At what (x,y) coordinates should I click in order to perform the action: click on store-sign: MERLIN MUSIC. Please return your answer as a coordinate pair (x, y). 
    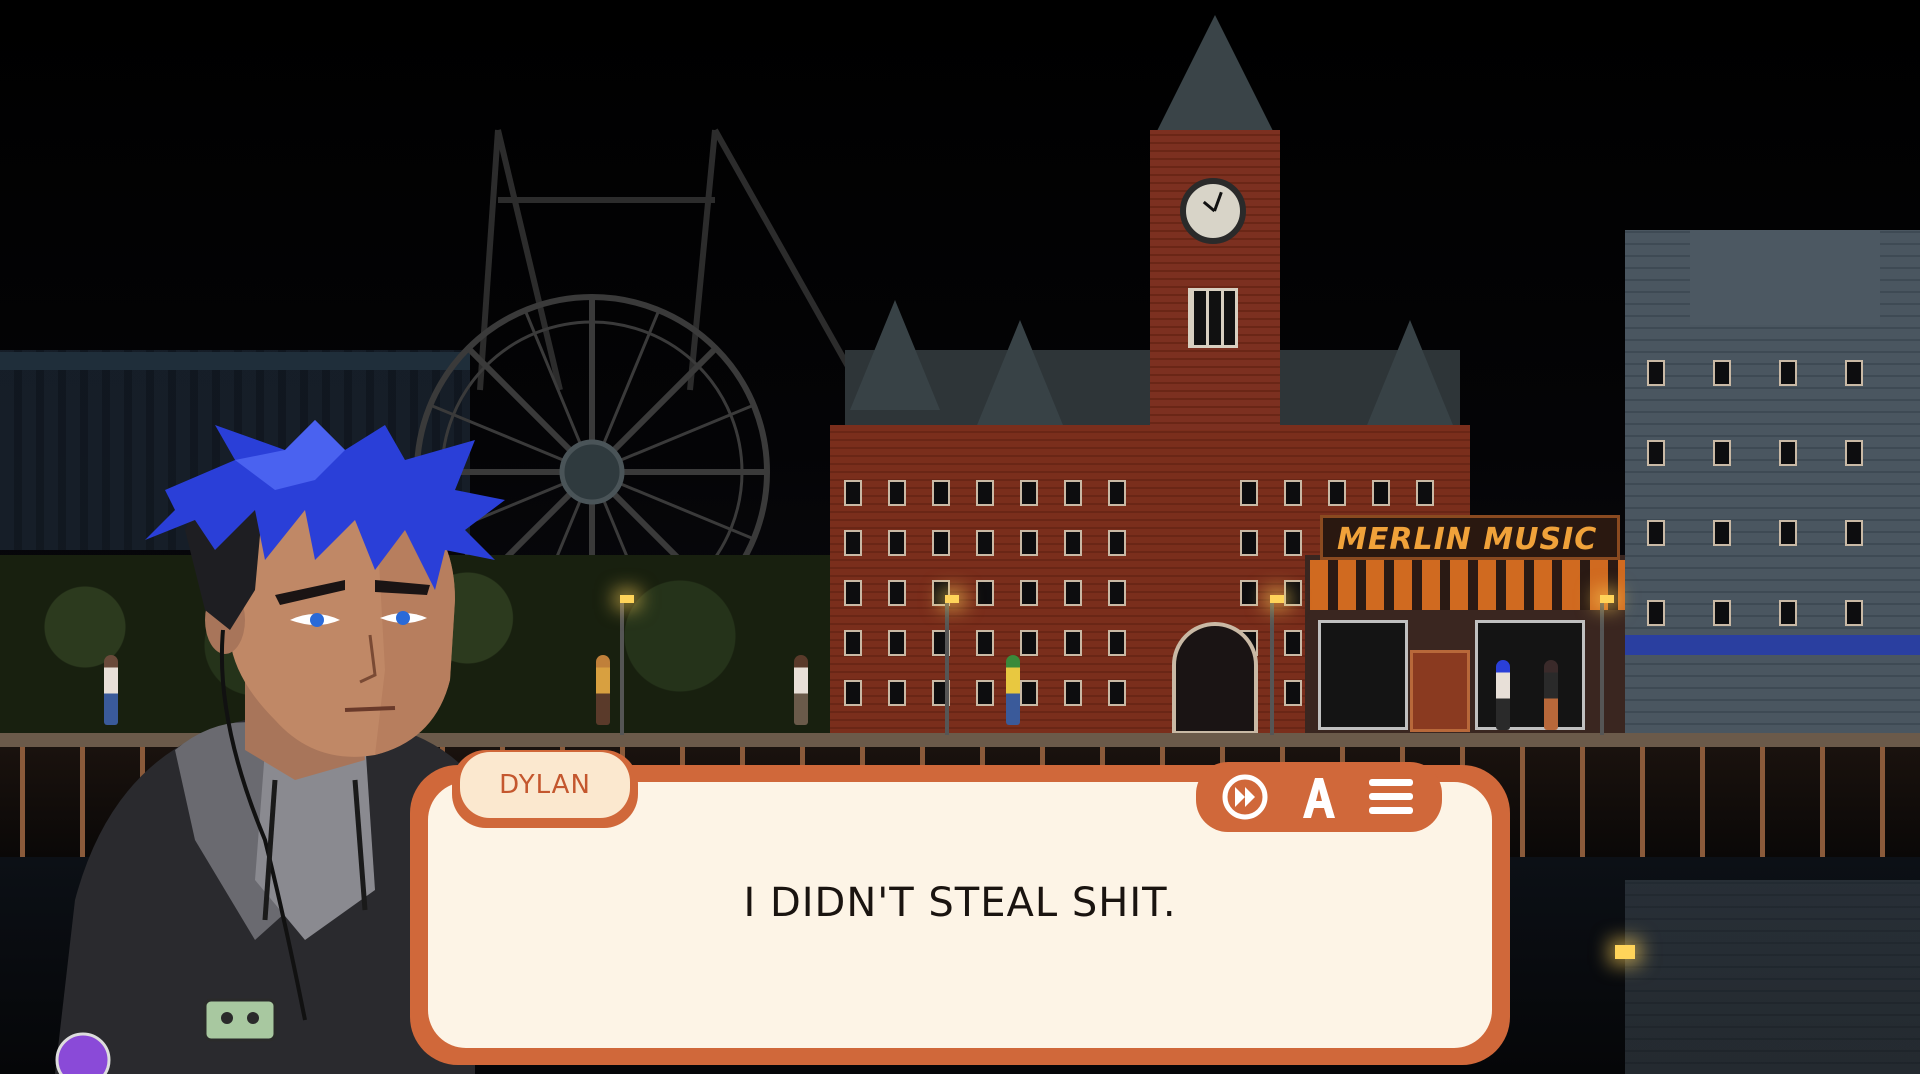
    Looking at the image, I should click on (1470, 537).